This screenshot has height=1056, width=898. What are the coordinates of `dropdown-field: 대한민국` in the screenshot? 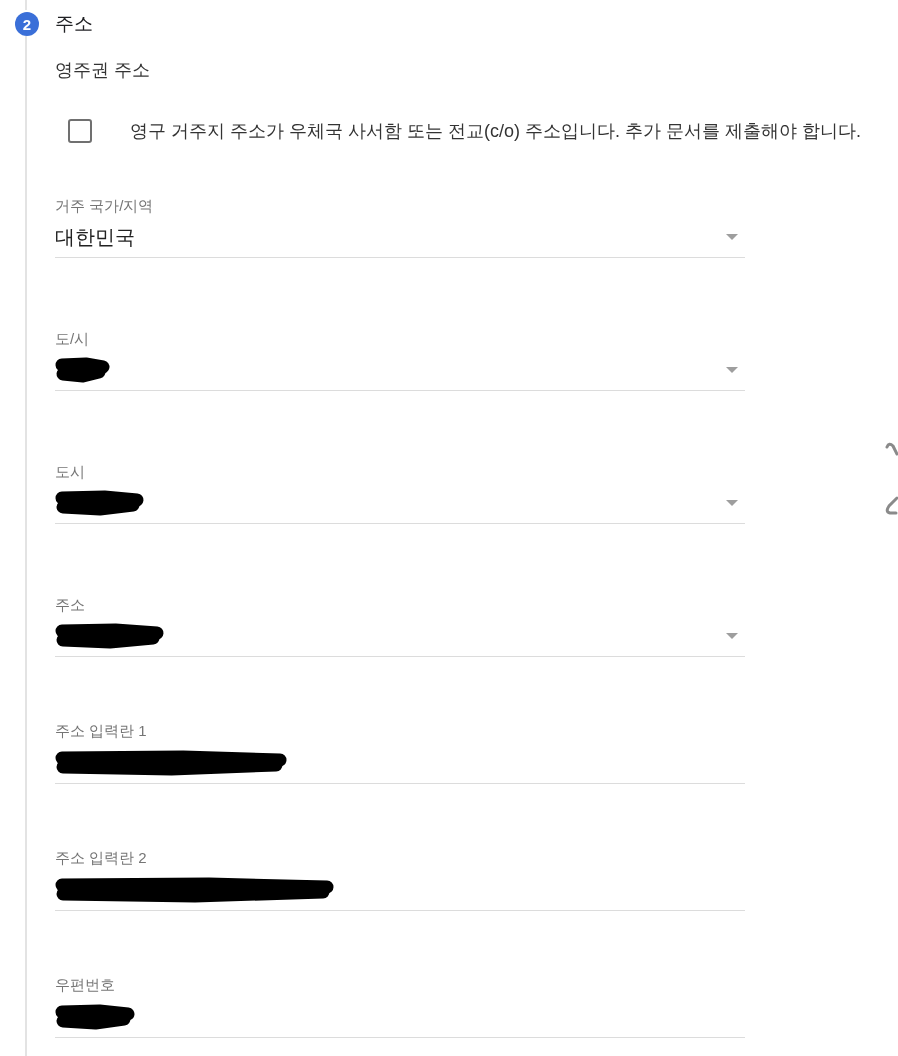 It's located at (400, 239).